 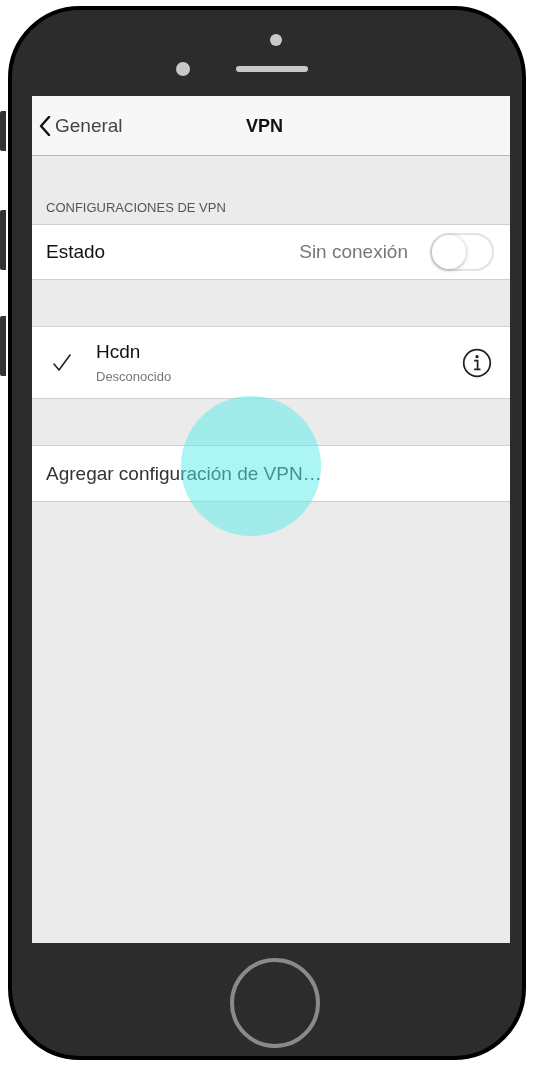 I want to click on toggle-switch, so click(x=462, y=252).